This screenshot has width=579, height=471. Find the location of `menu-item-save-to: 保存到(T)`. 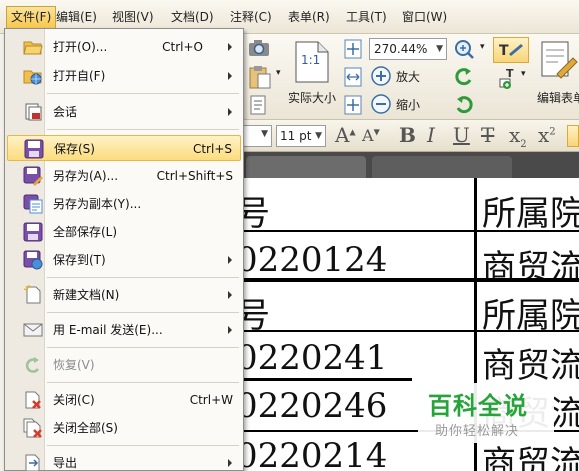

menu-item-save-to: 保存到(T) is located at coordinates (124, 260).